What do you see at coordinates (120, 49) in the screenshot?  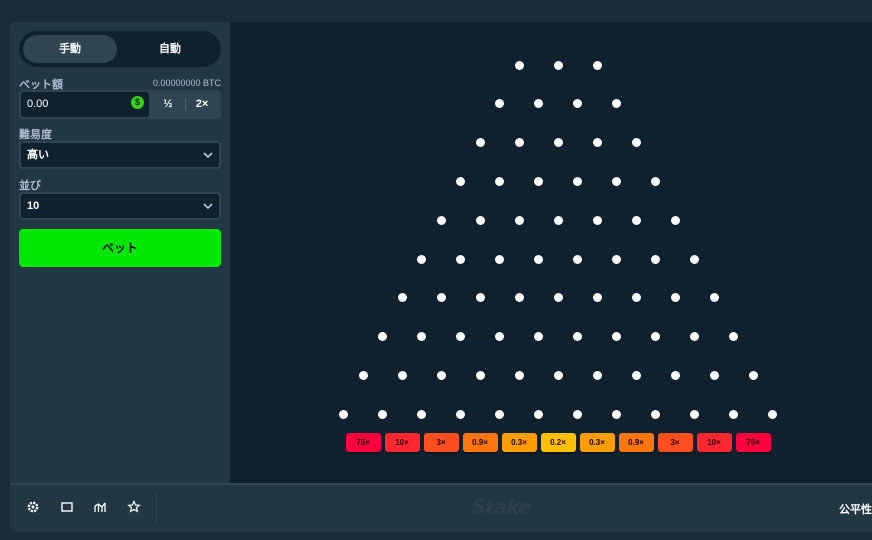 I see `mode-toggle: 手動 自動` at bounding box center [120, 49].